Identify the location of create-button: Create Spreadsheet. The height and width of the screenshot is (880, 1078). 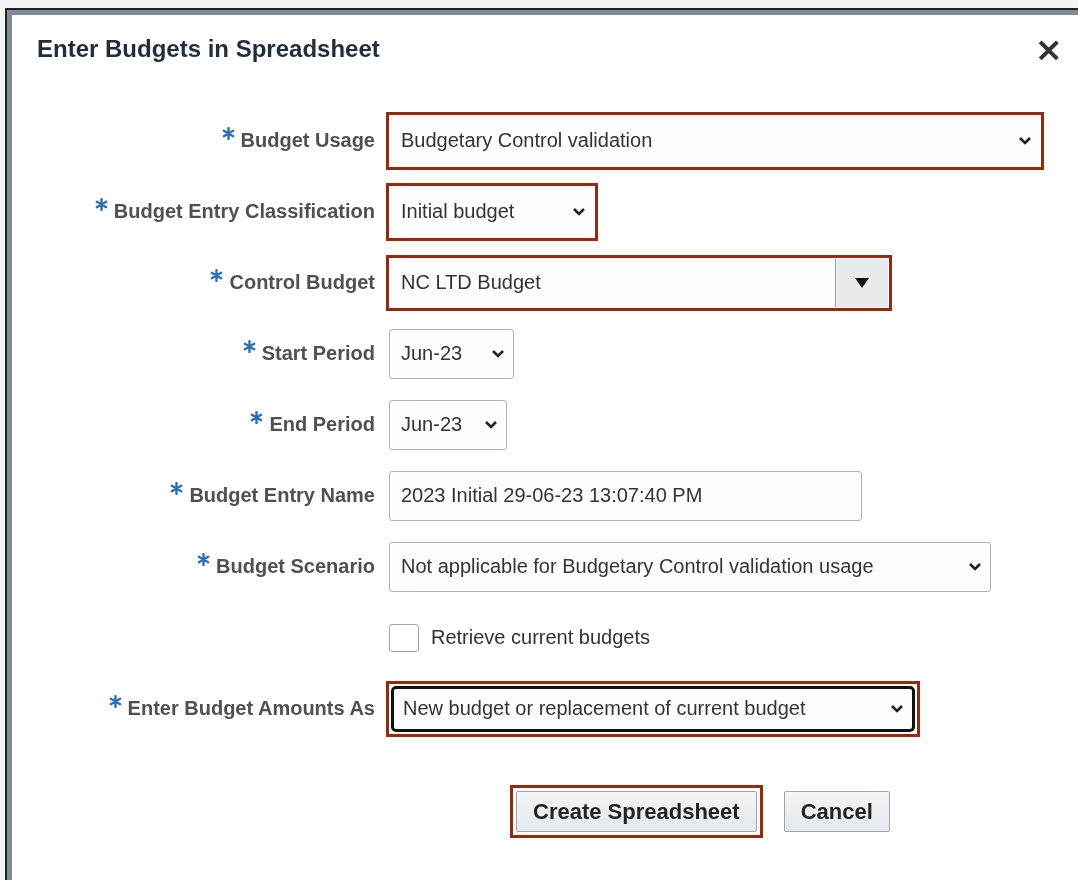
(636, 811).